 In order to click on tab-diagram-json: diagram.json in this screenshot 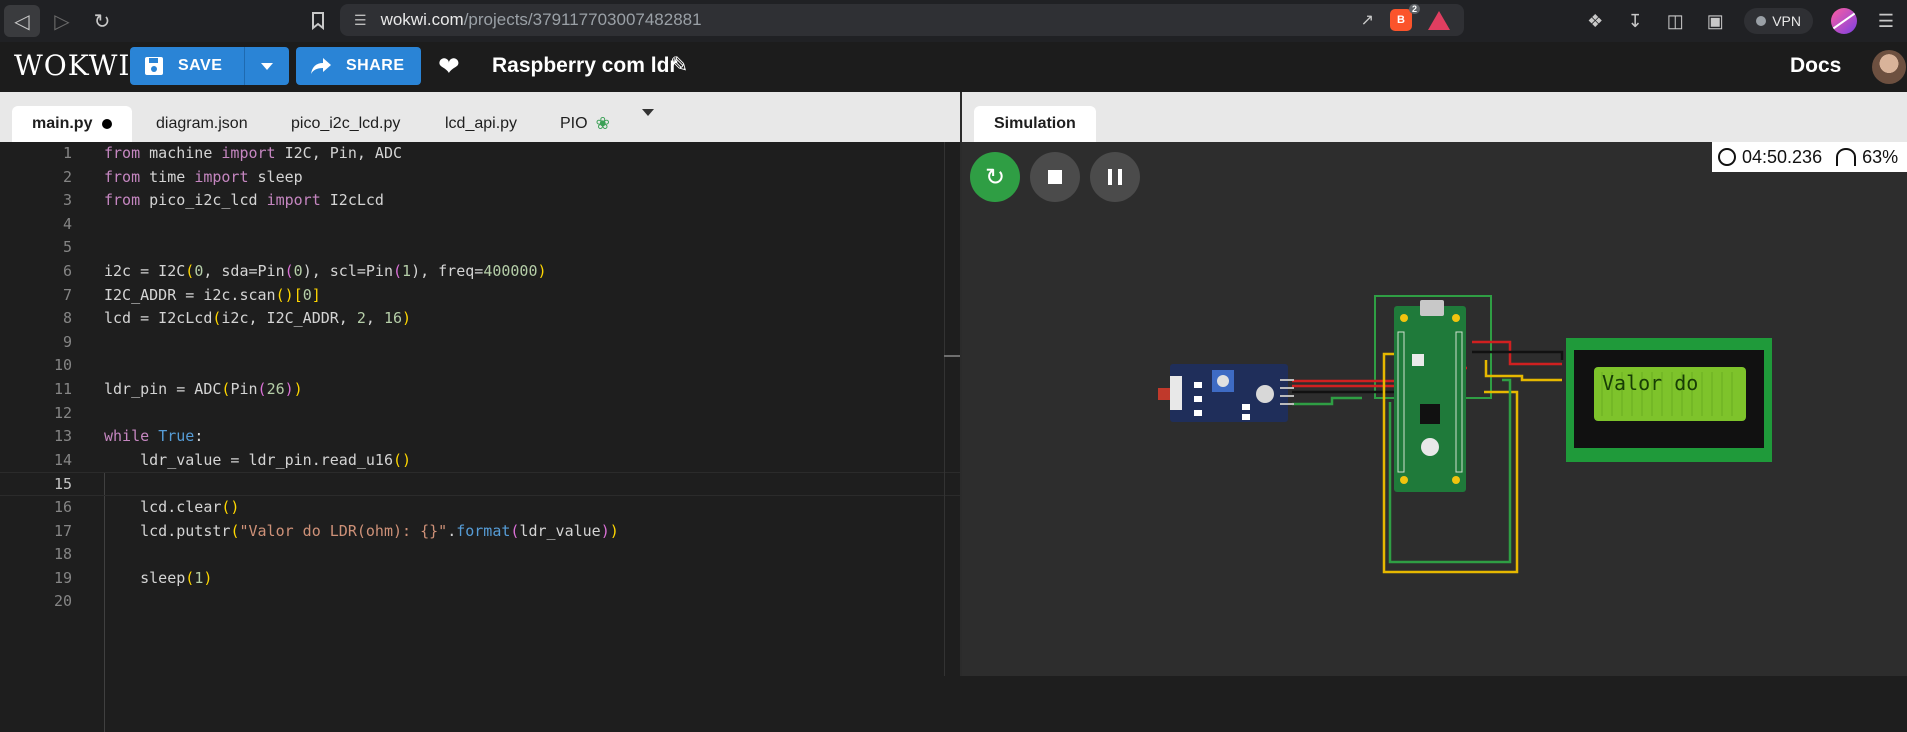, I will do `click(202, 124)`.